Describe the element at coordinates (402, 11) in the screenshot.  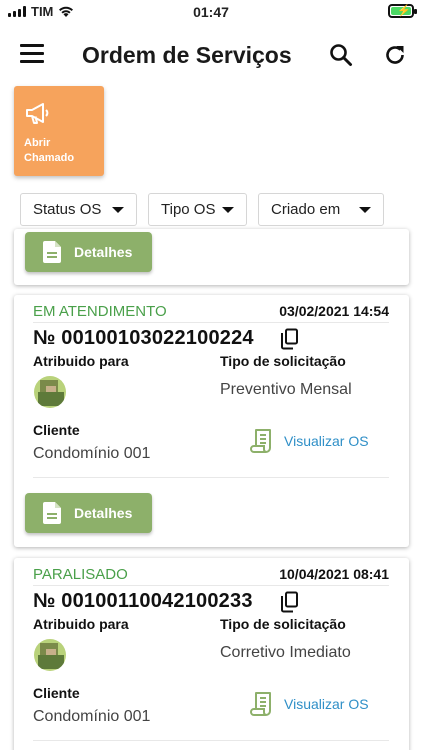
I see `battery-charging-icon: ⚡` at that location.